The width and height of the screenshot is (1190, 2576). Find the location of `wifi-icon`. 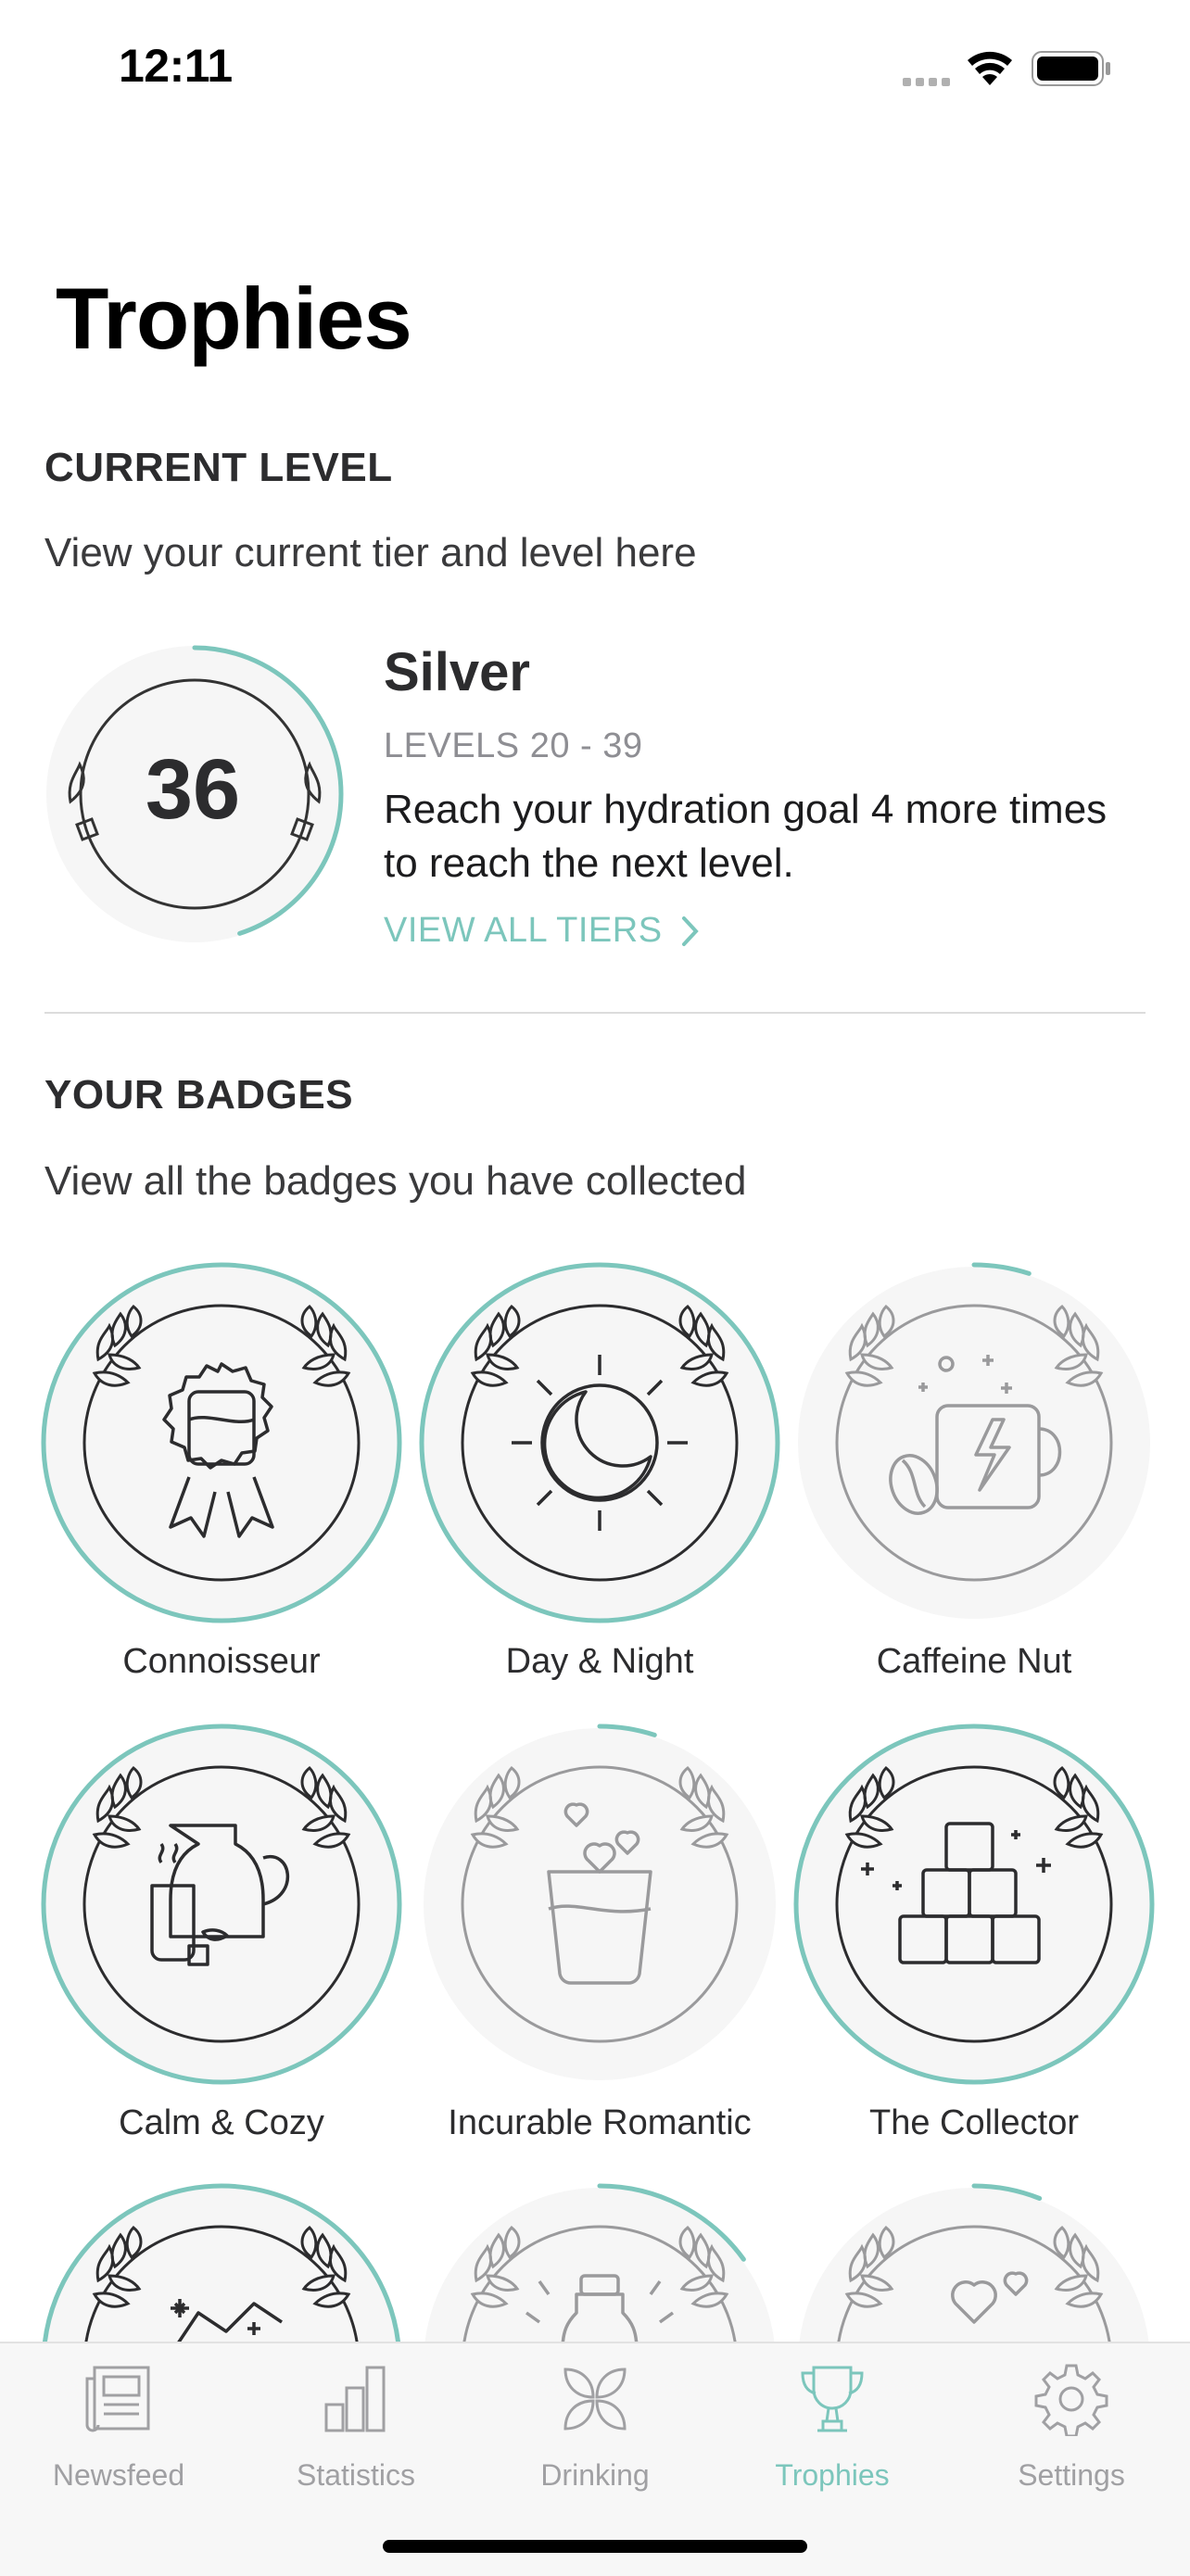

wifi-icon is located at coordinates (990, 68).